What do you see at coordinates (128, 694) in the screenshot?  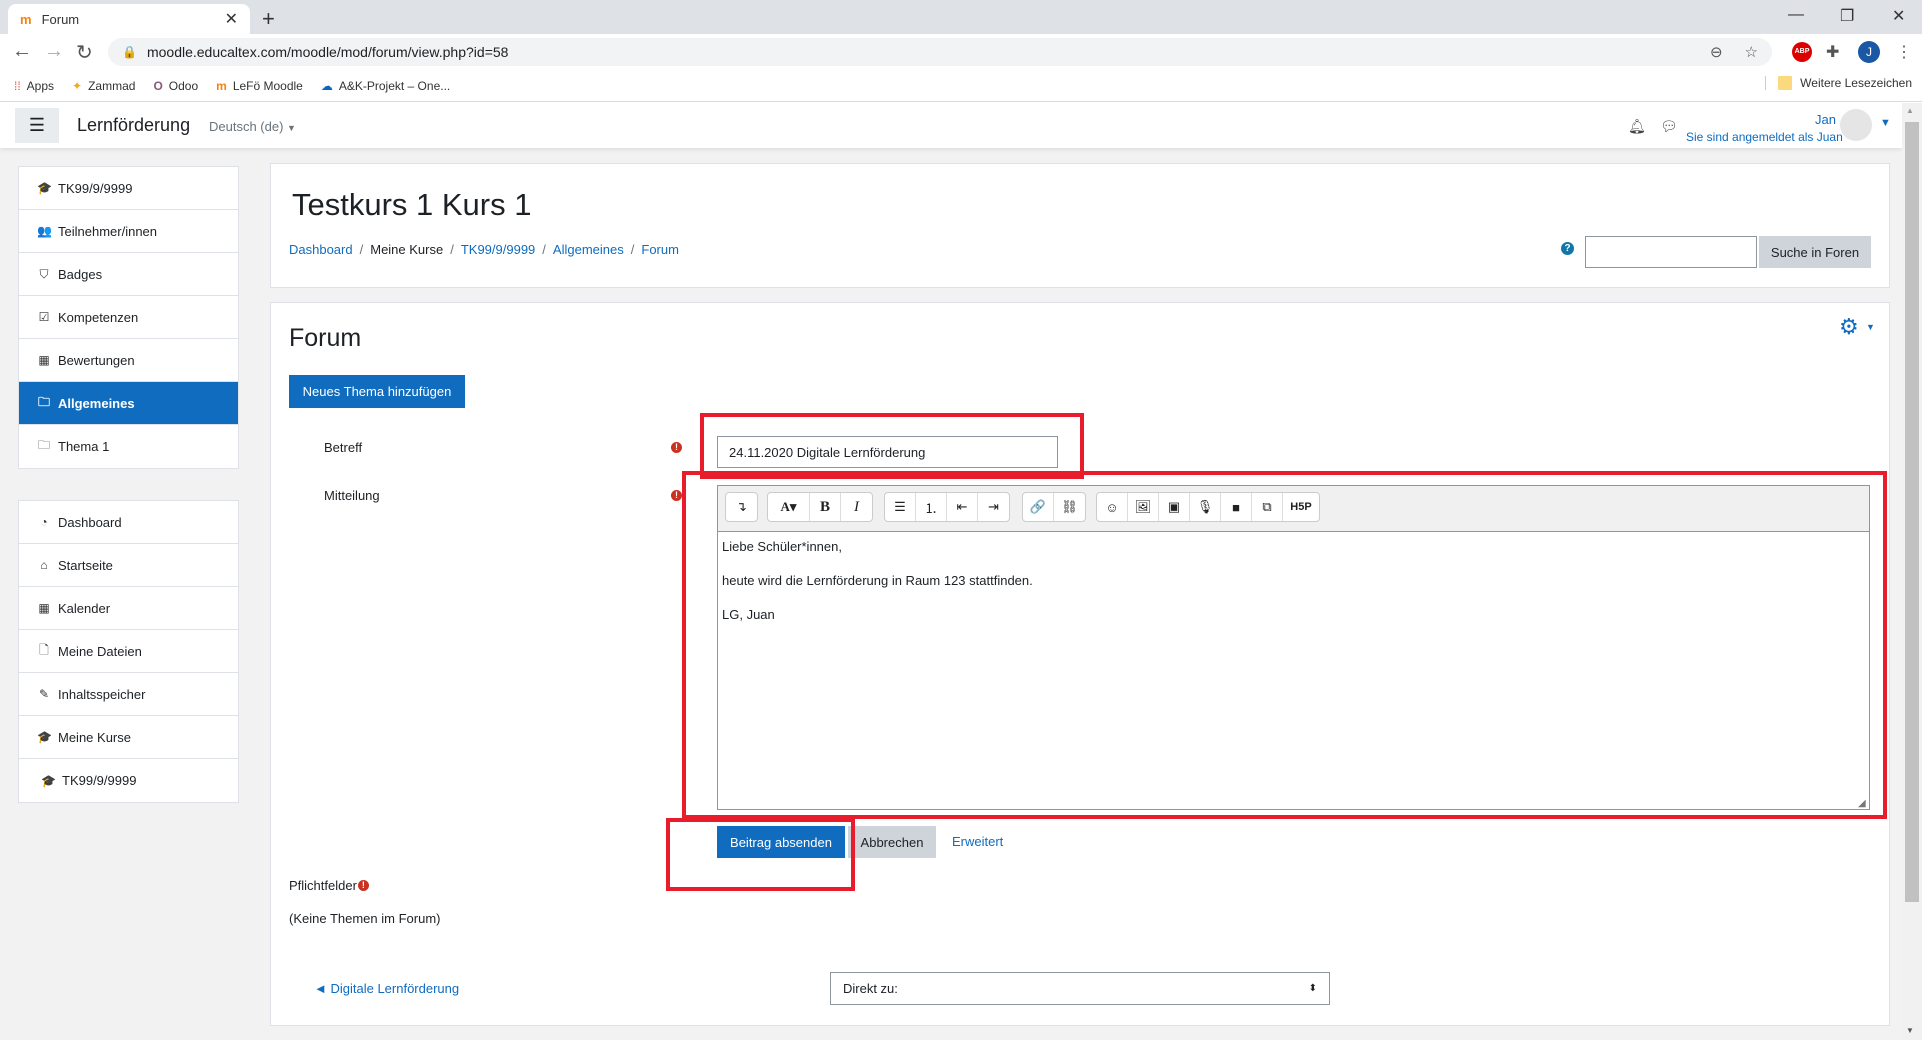 I see `sidebar-item-inhaltsspeicher: ✎ Inhaltsspeicher` at bounding box center [128, 694].